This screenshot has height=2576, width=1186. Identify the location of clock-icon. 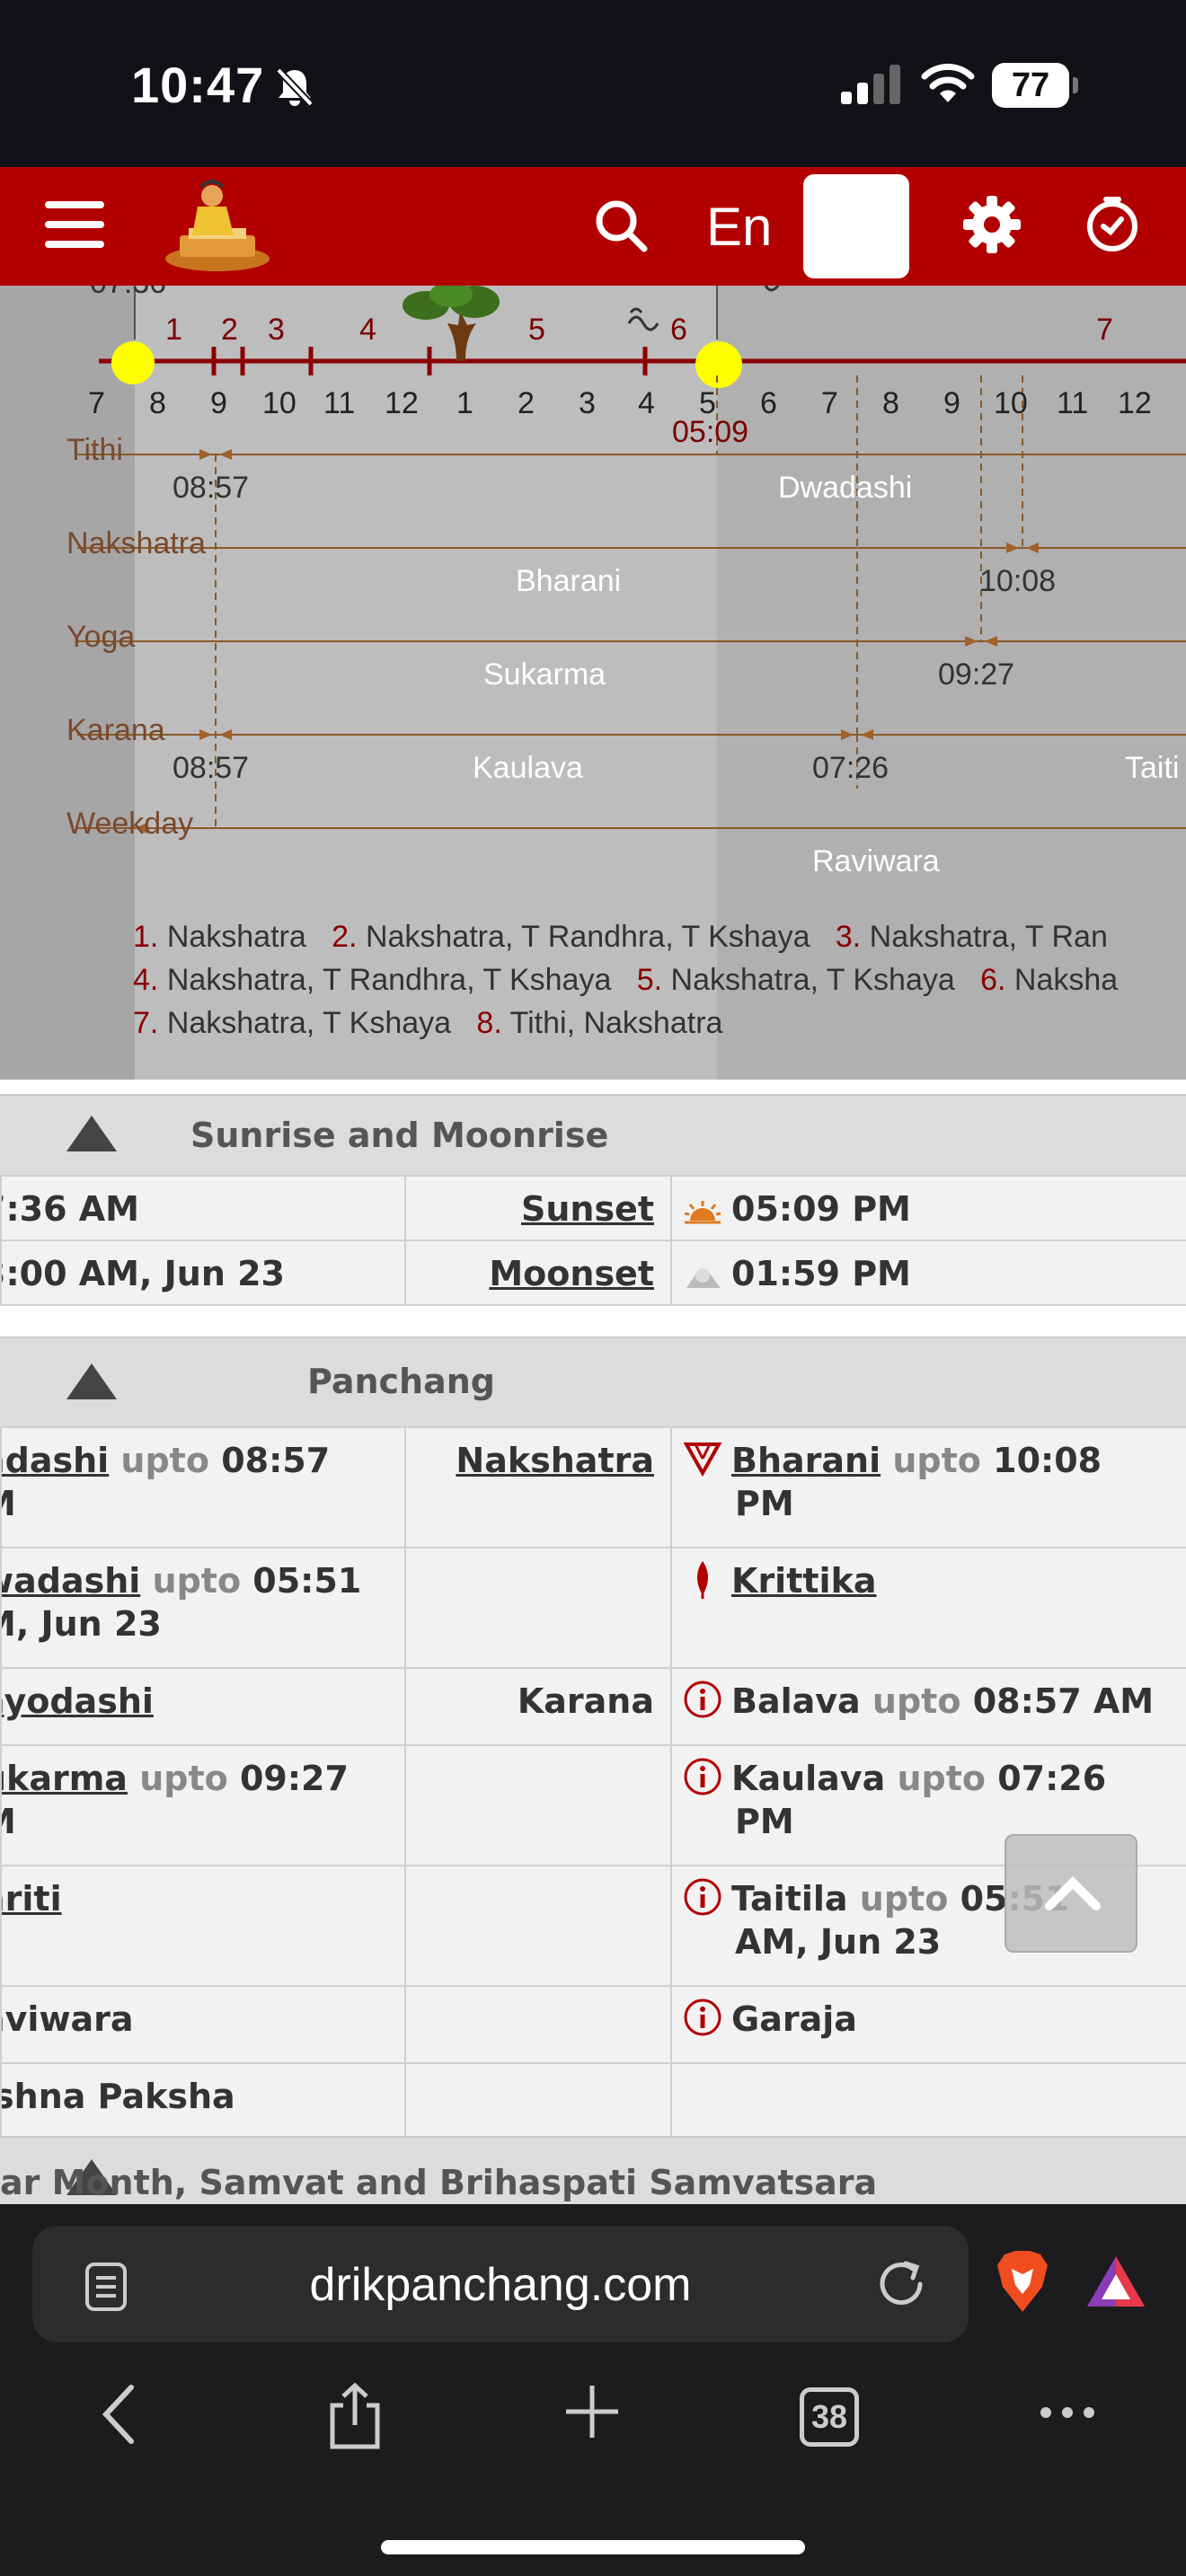
(1112, 224).